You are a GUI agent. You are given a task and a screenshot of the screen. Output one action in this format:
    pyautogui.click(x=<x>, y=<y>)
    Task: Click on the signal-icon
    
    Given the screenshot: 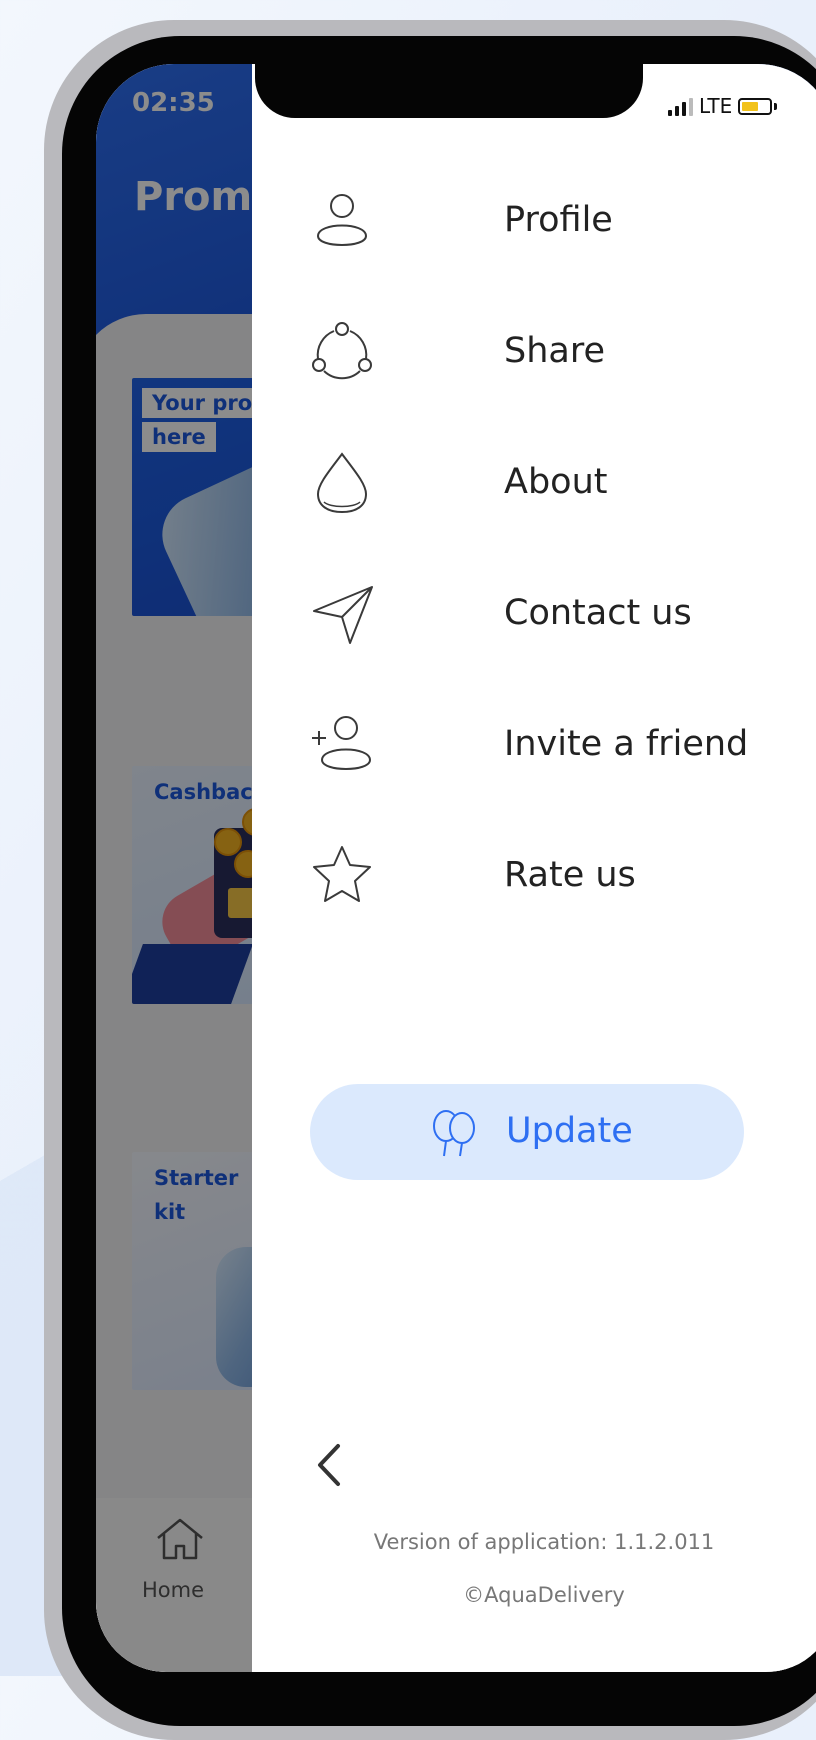 What is the action you would take?
    pyautogui.click(x=680, y=106)
    